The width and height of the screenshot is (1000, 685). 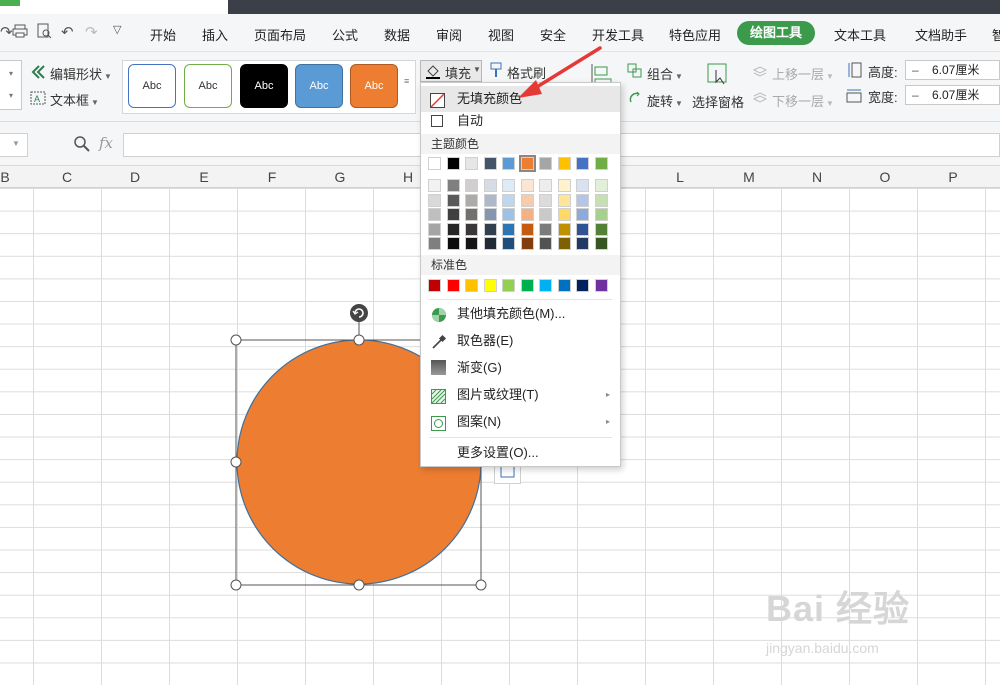 What do you see at coordinates (695, 34) in the screenshot?
I see `tab-special-apps: 特色应用` at bounding box center [695, 34].